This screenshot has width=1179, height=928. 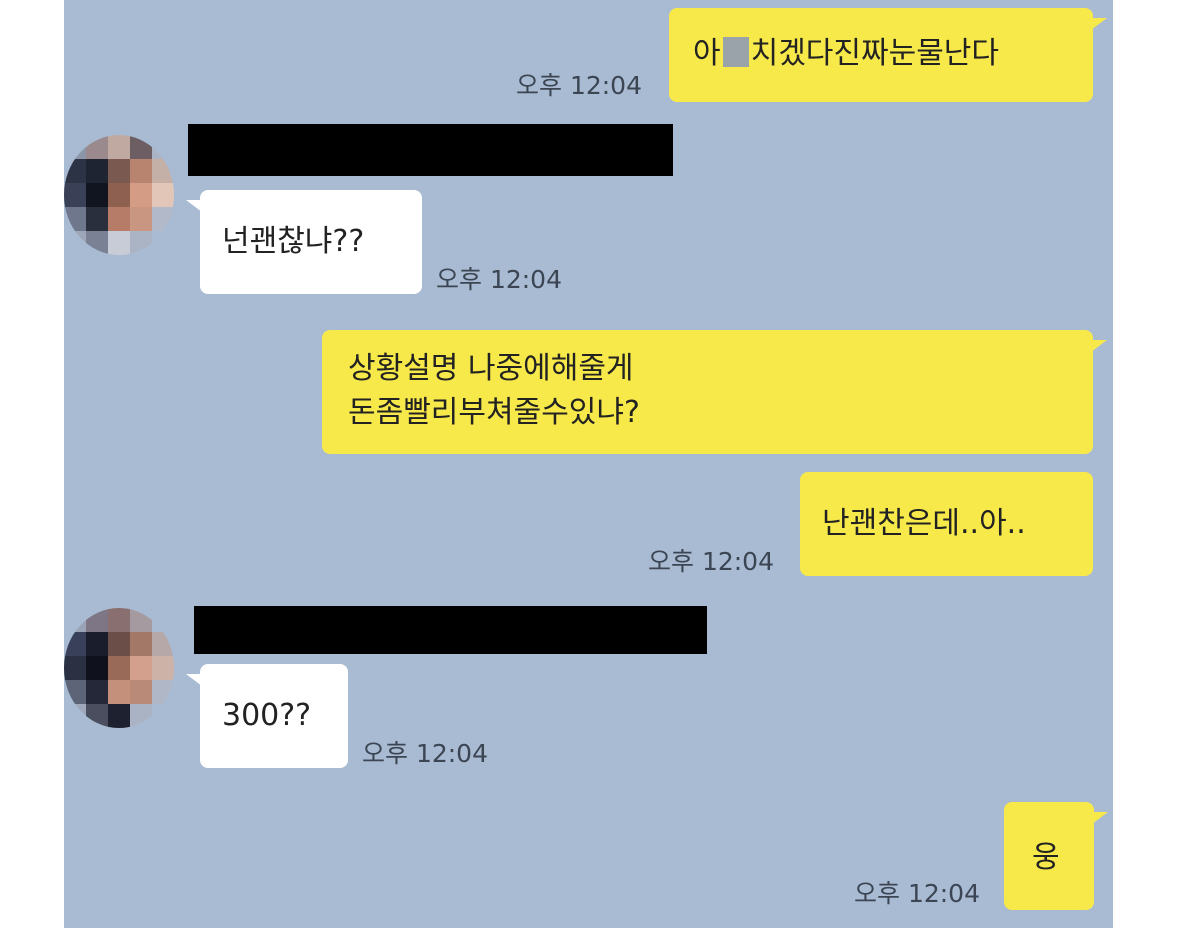 I want to click on message-text: 300??, so click(x=267, y=715).